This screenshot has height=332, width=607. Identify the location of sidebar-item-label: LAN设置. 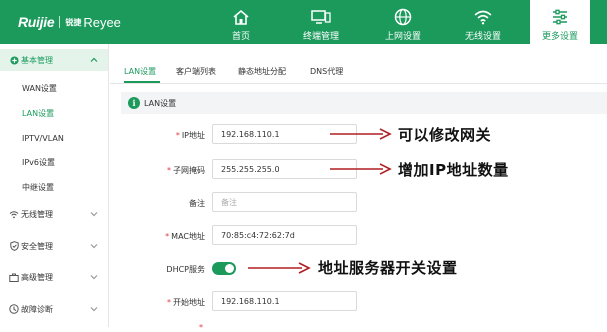
(38, 113).